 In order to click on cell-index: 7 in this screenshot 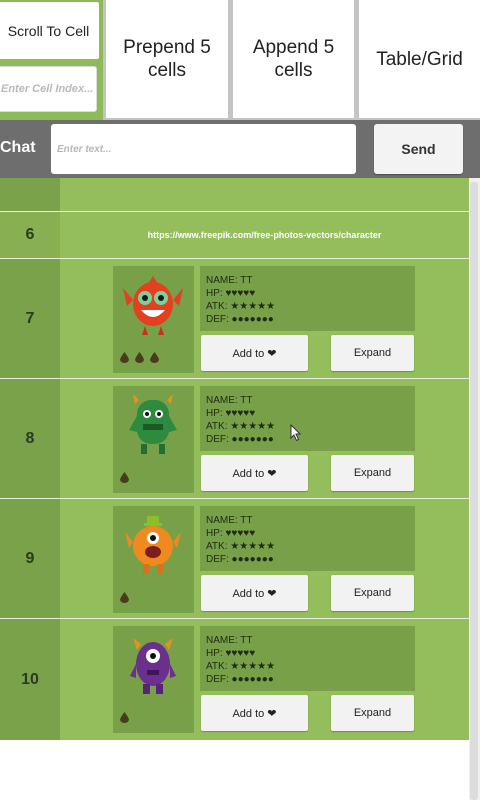, I will do `click(30, 318)`.